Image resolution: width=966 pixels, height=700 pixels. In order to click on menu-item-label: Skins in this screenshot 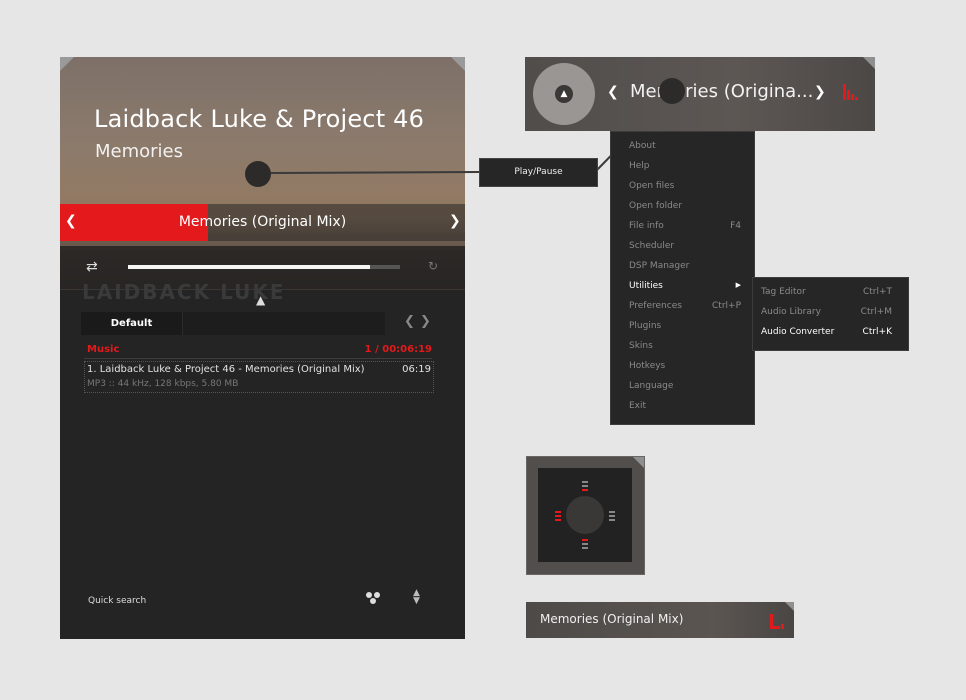, I will do `click(641, 346)`.